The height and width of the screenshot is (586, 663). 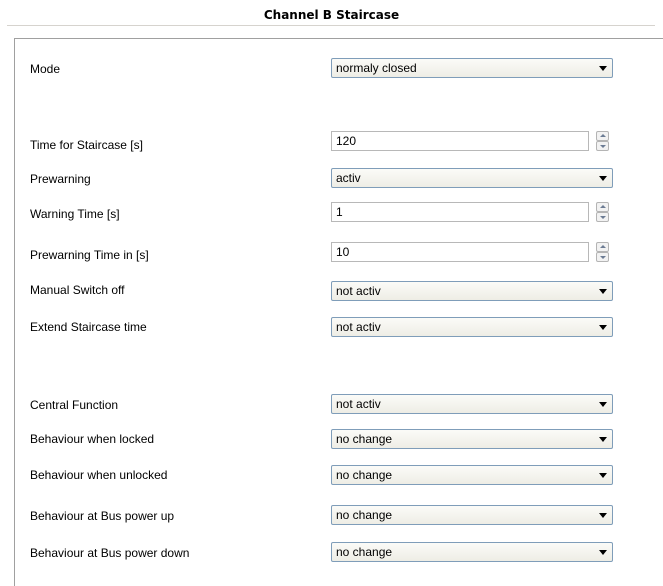 I want to click on prewarning-time-value: 10, so click(x=343, y=252).